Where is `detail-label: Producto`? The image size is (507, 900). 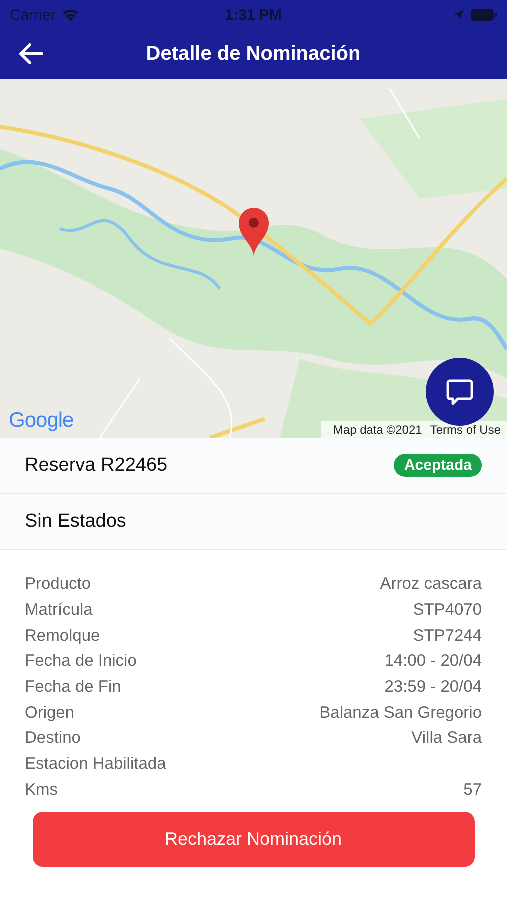
detail-label: Producto is located at coordinates (58, 584).